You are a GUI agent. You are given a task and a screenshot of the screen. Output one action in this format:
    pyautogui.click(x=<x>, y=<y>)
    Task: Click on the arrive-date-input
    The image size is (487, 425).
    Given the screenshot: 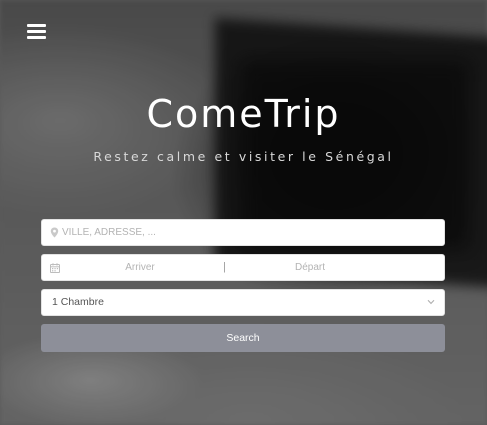 What is the action you would take?
    pyautogui.click(x=140, y=267)
    